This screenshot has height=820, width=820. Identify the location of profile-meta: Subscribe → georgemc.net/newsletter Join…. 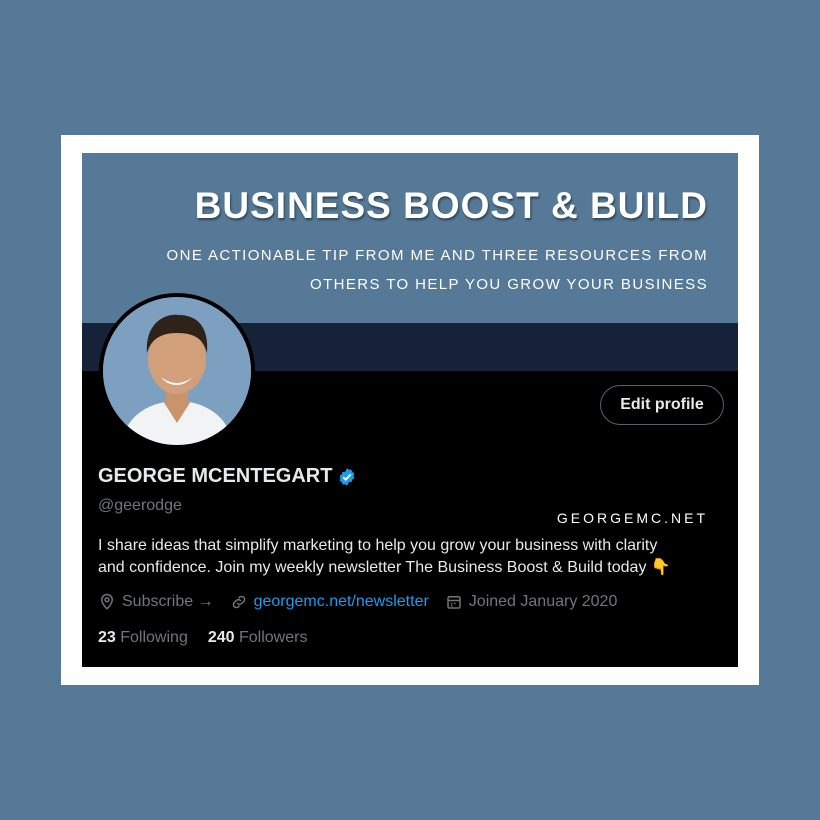
(365, 602).